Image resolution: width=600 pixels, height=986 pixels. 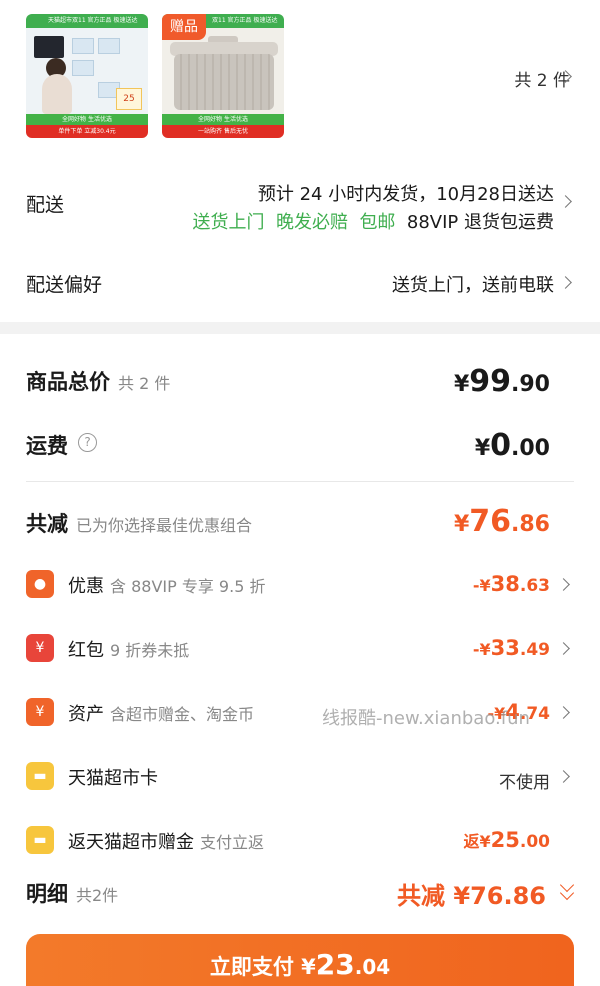 I want to click on pay-now-button: 立即支付 ¥23.04, so click(x=300, y=960).